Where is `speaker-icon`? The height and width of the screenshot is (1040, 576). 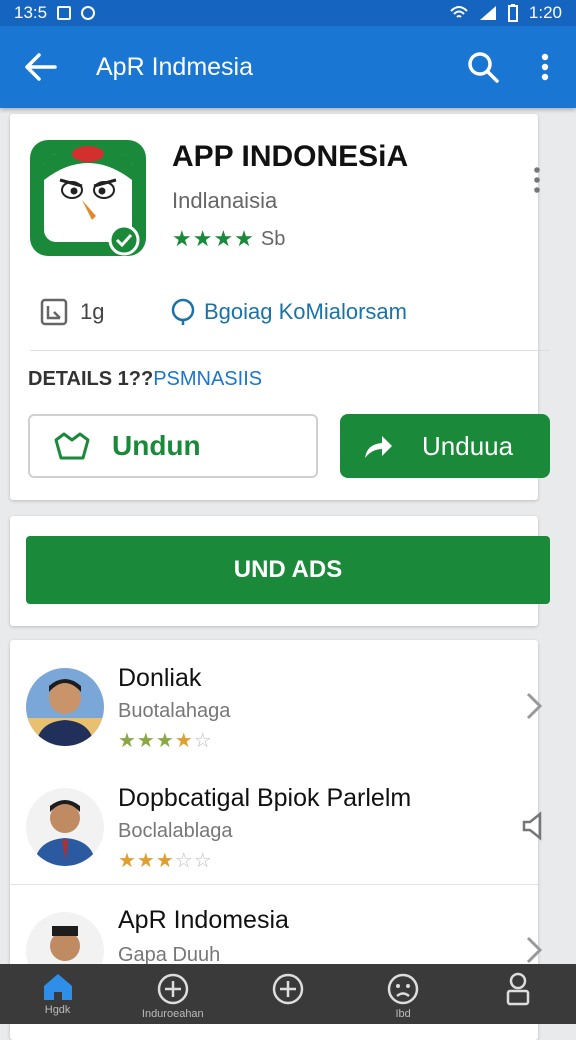 speaker-icon is located at coordinates (532, 826).